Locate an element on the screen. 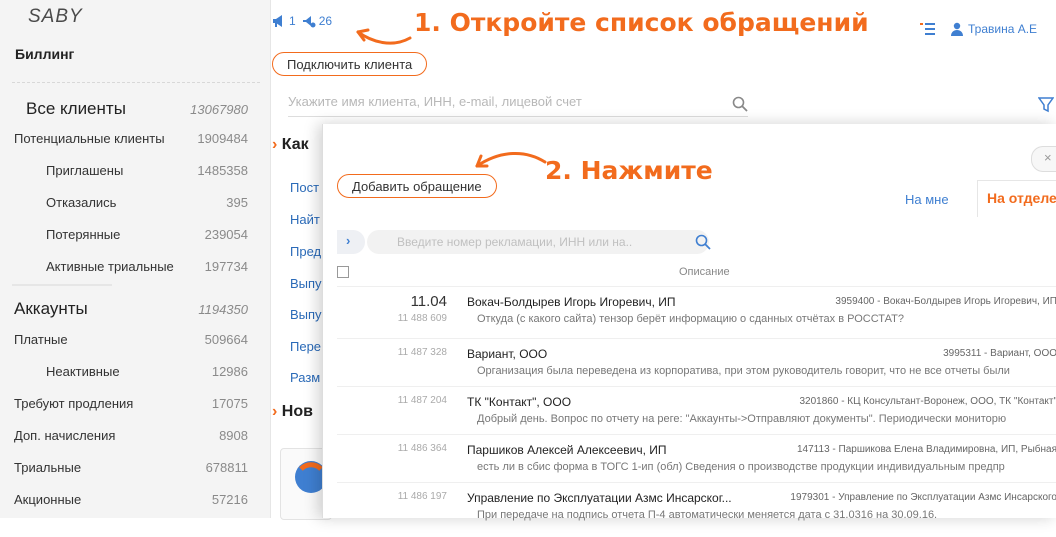  tab-dept: На отделе is located at coordinates (1021, 198).